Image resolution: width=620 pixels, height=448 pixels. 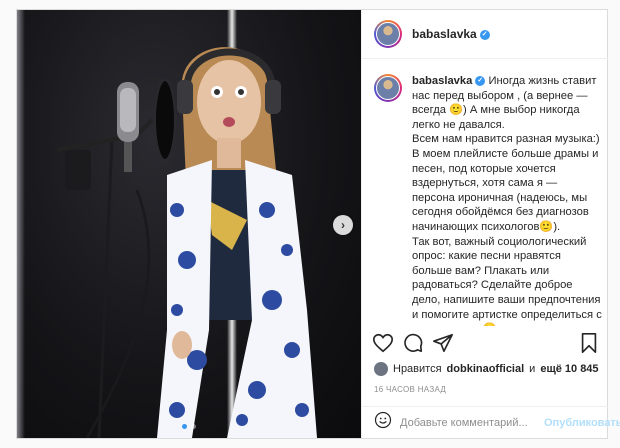 I want to click on username-link: babaslavka ✓, so click(x=451, y=34).